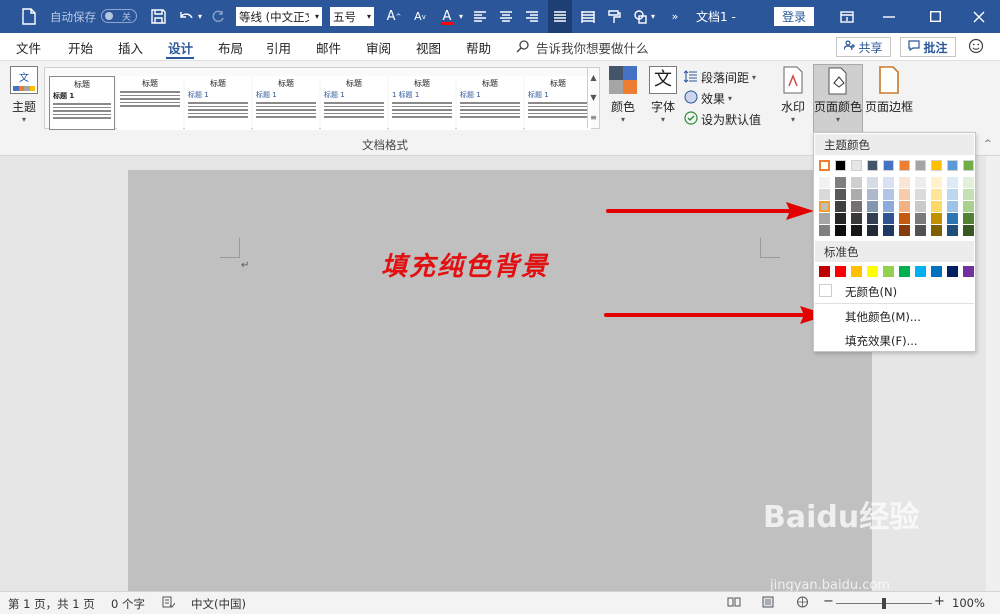  I want to click on paragraph-spacing-button: 段落间距 ▾, so click(719, 77).